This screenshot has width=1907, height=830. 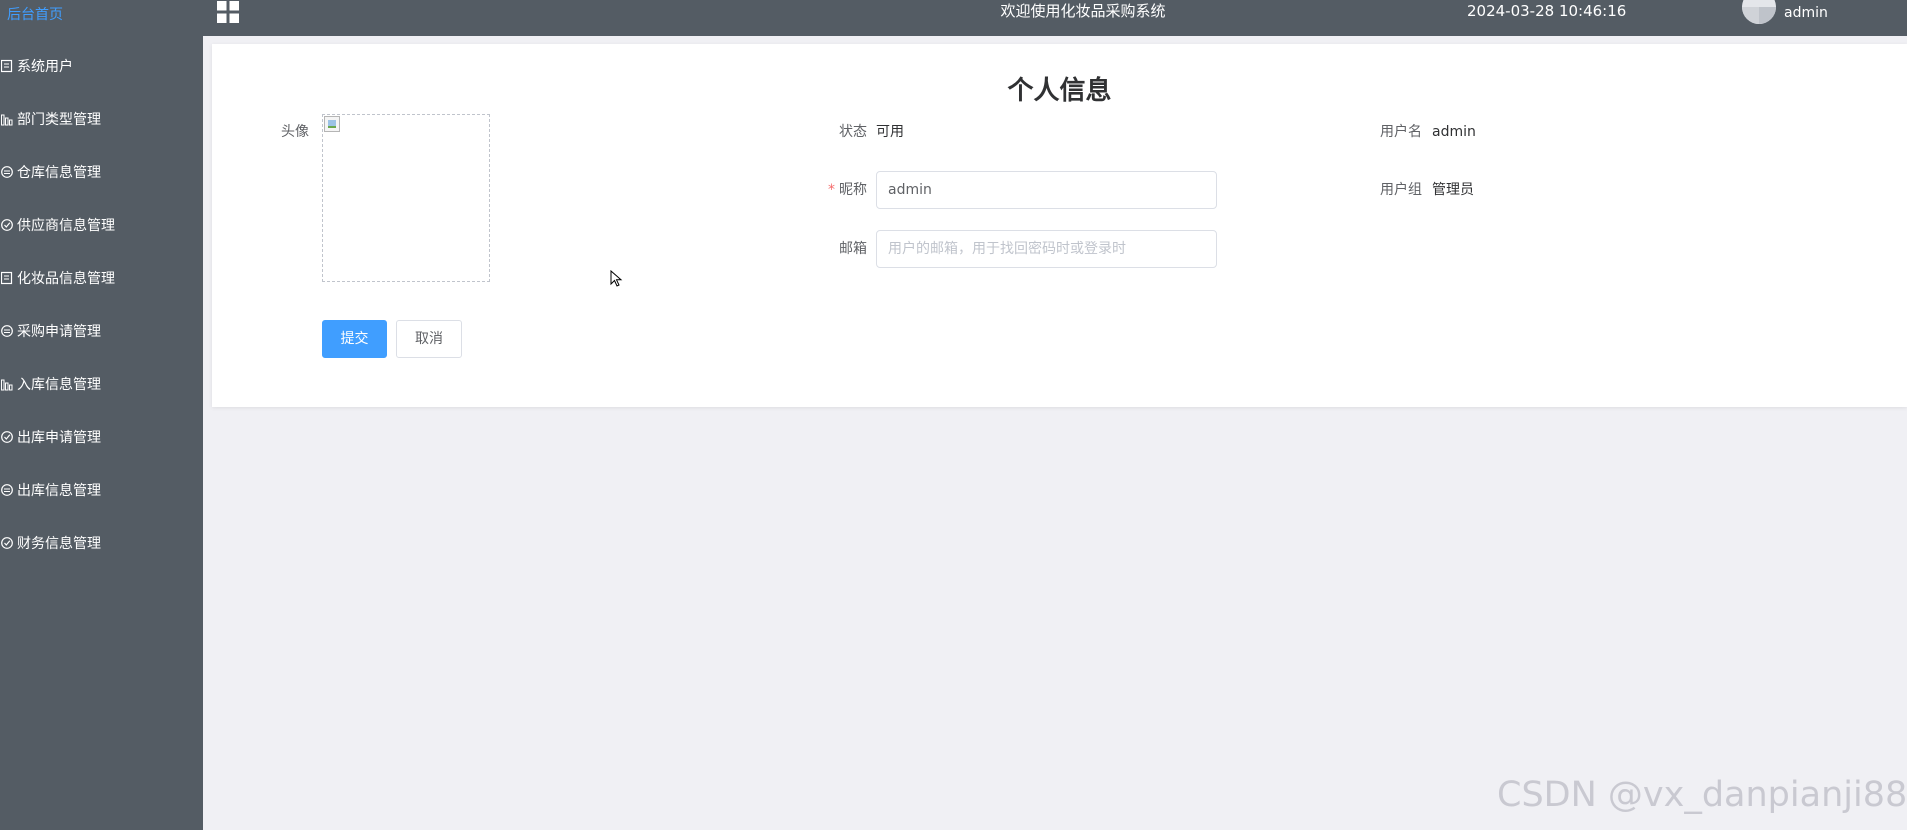 I want to click on sidebar-item-purchase-requests: 采购申请管理, so click(x=101, y=331).